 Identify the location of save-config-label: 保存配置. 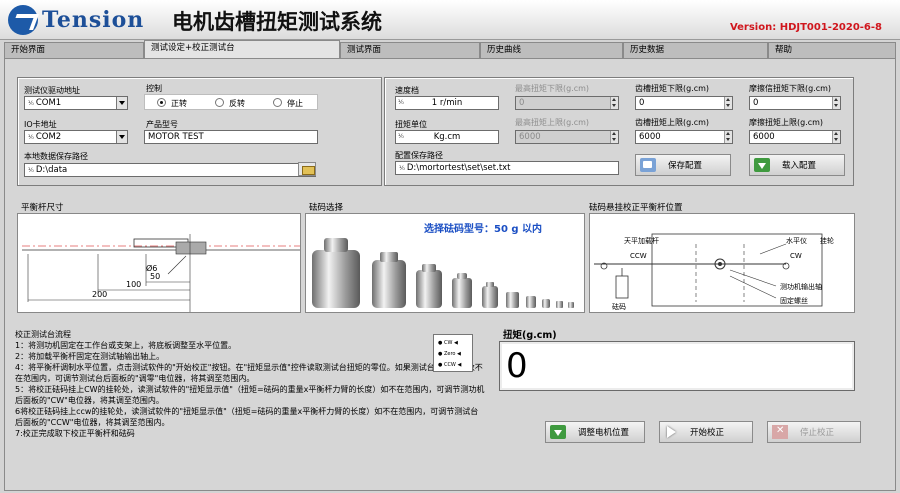
(685, 166).